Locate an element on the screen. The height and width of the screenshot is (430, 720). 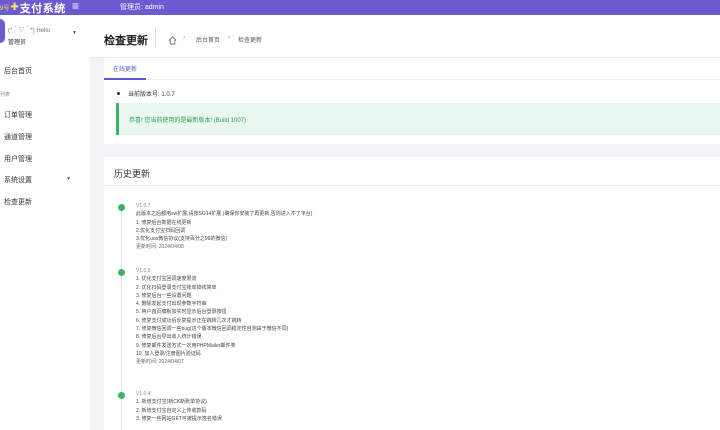
page-header: 检查更新 › 后台首页 › 检查更新 is located at coordinates (405, 36).